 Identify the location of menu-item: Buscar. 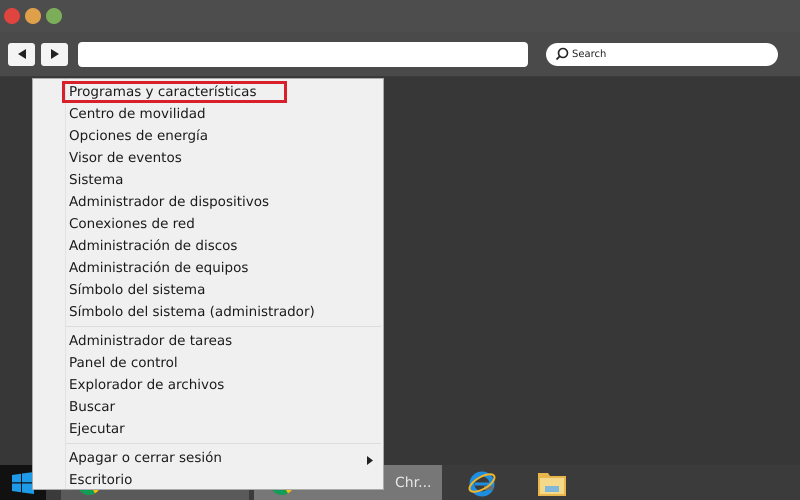
(217, 407).